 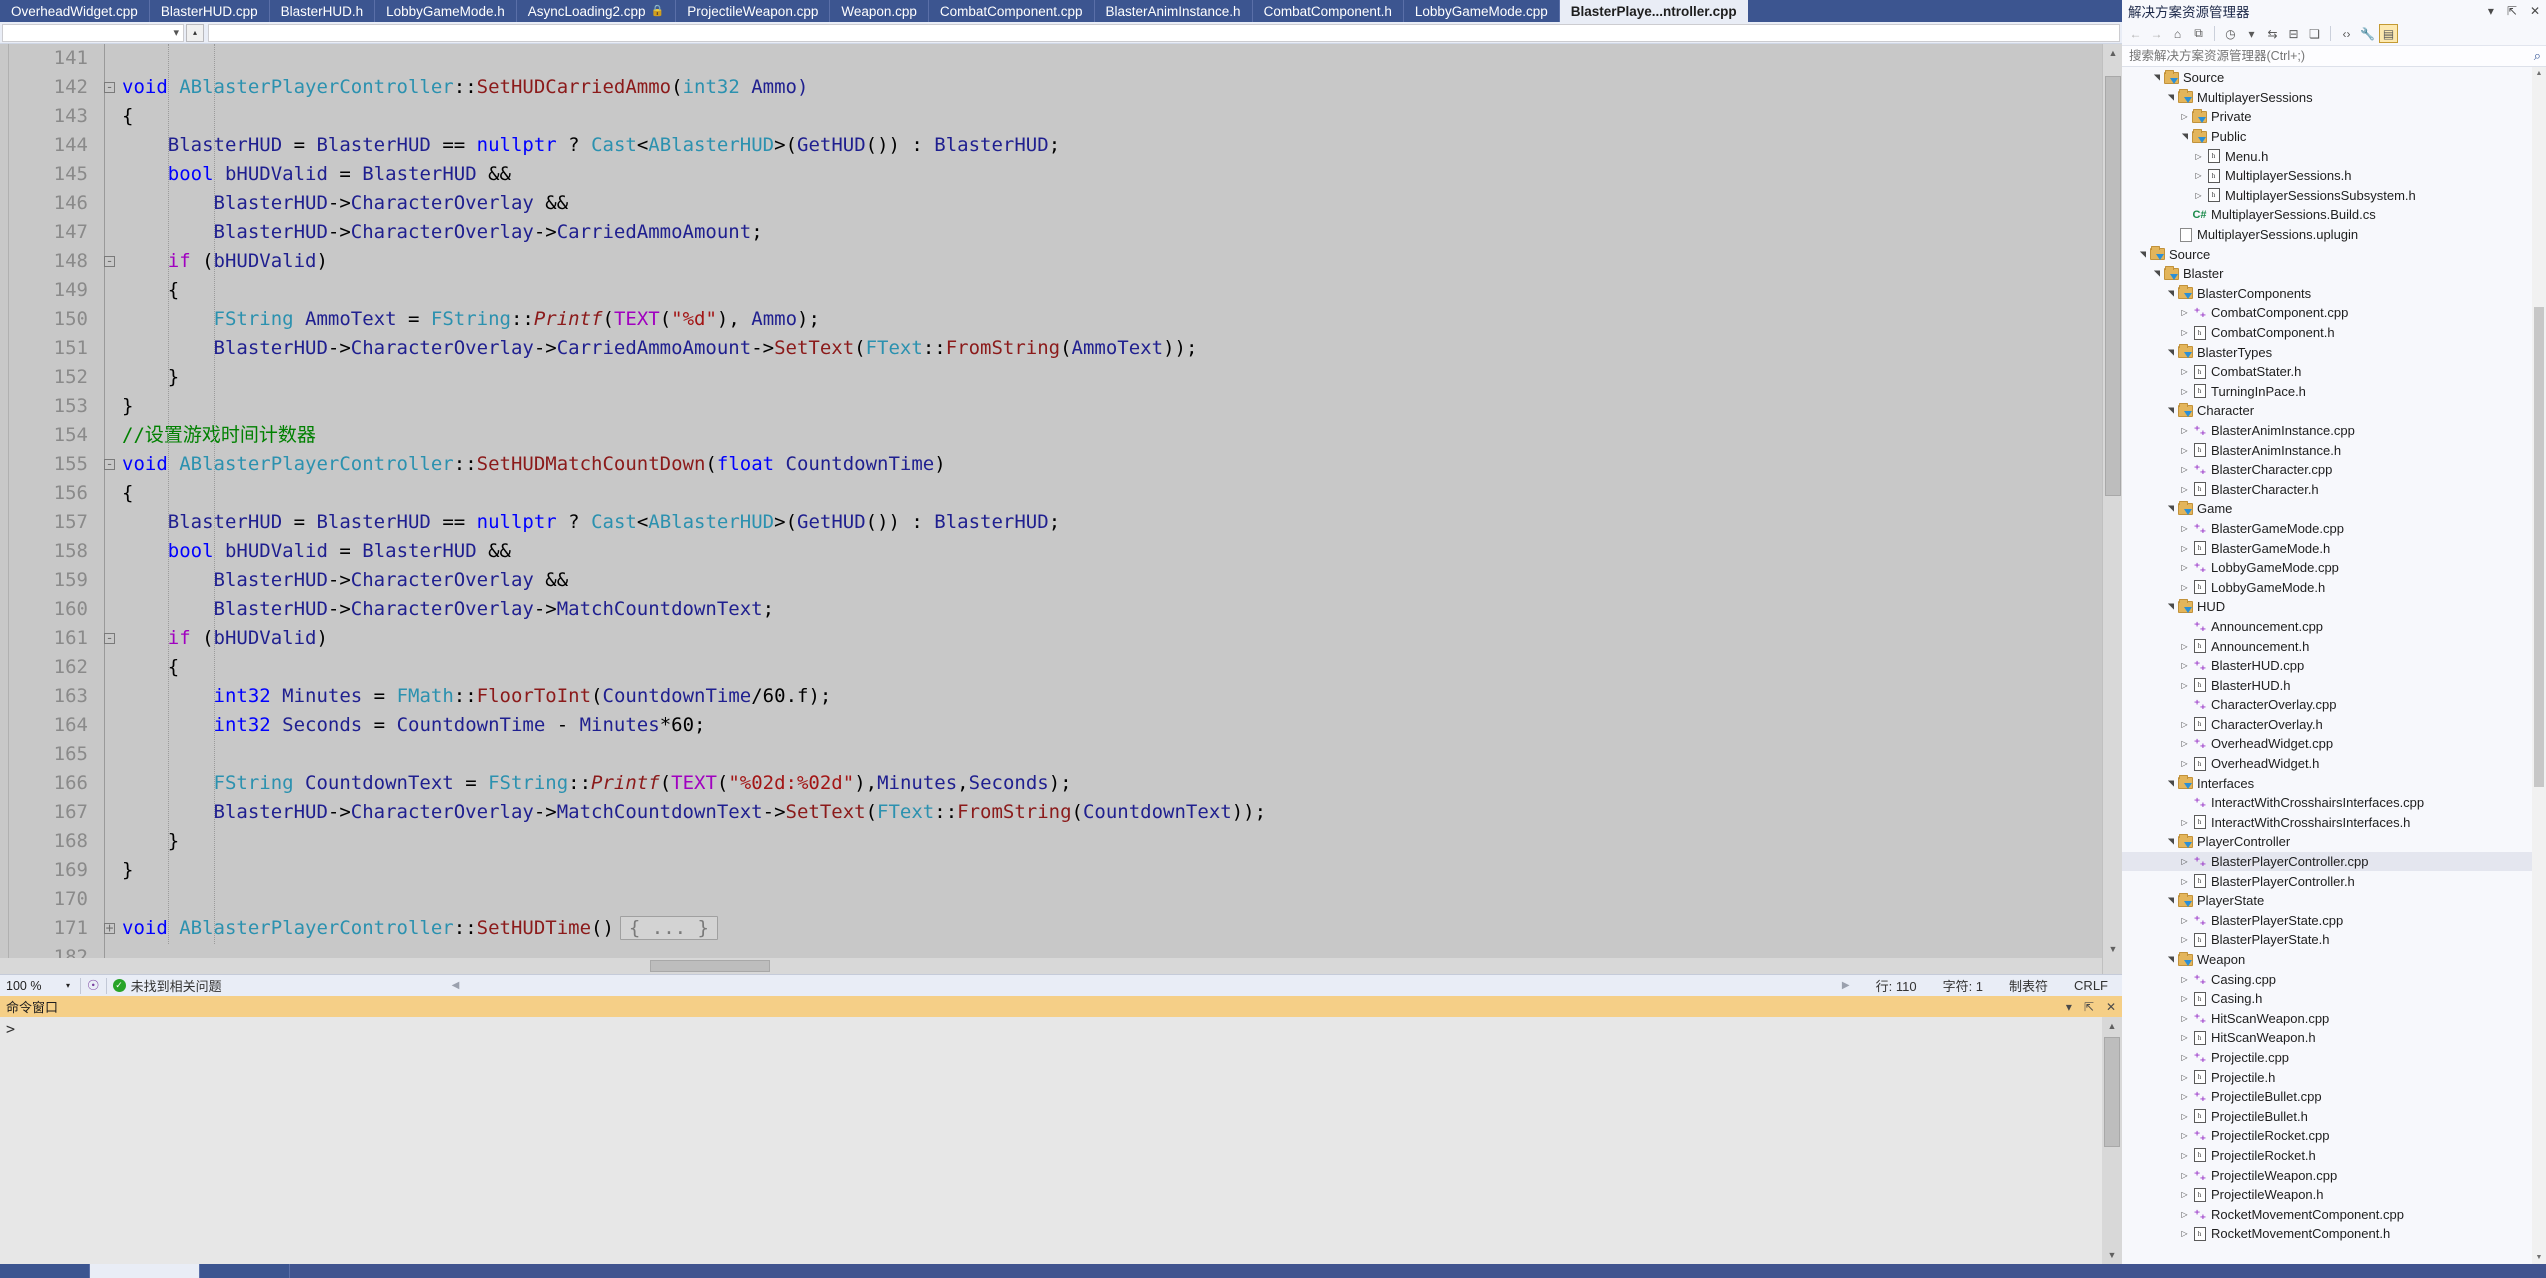 What do you see at coordinates (2327, 548) in the screenshot?
I see `tree-item: ▷ h BlasterGameMode.h` at bounding box center [2327, 548].